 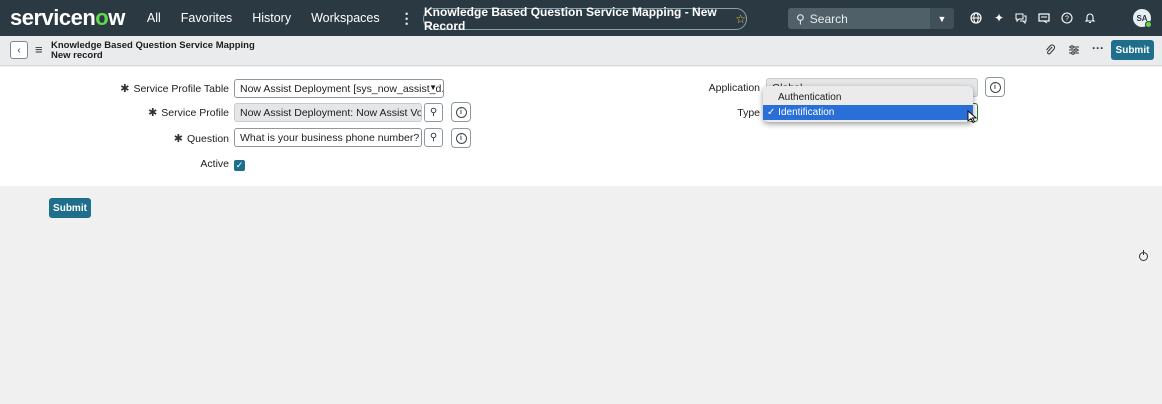 What do you see at coordinates (70, 208) in the screenshot?
I see `bottom-submit-button: Submit` at bounding box center [70, 208].